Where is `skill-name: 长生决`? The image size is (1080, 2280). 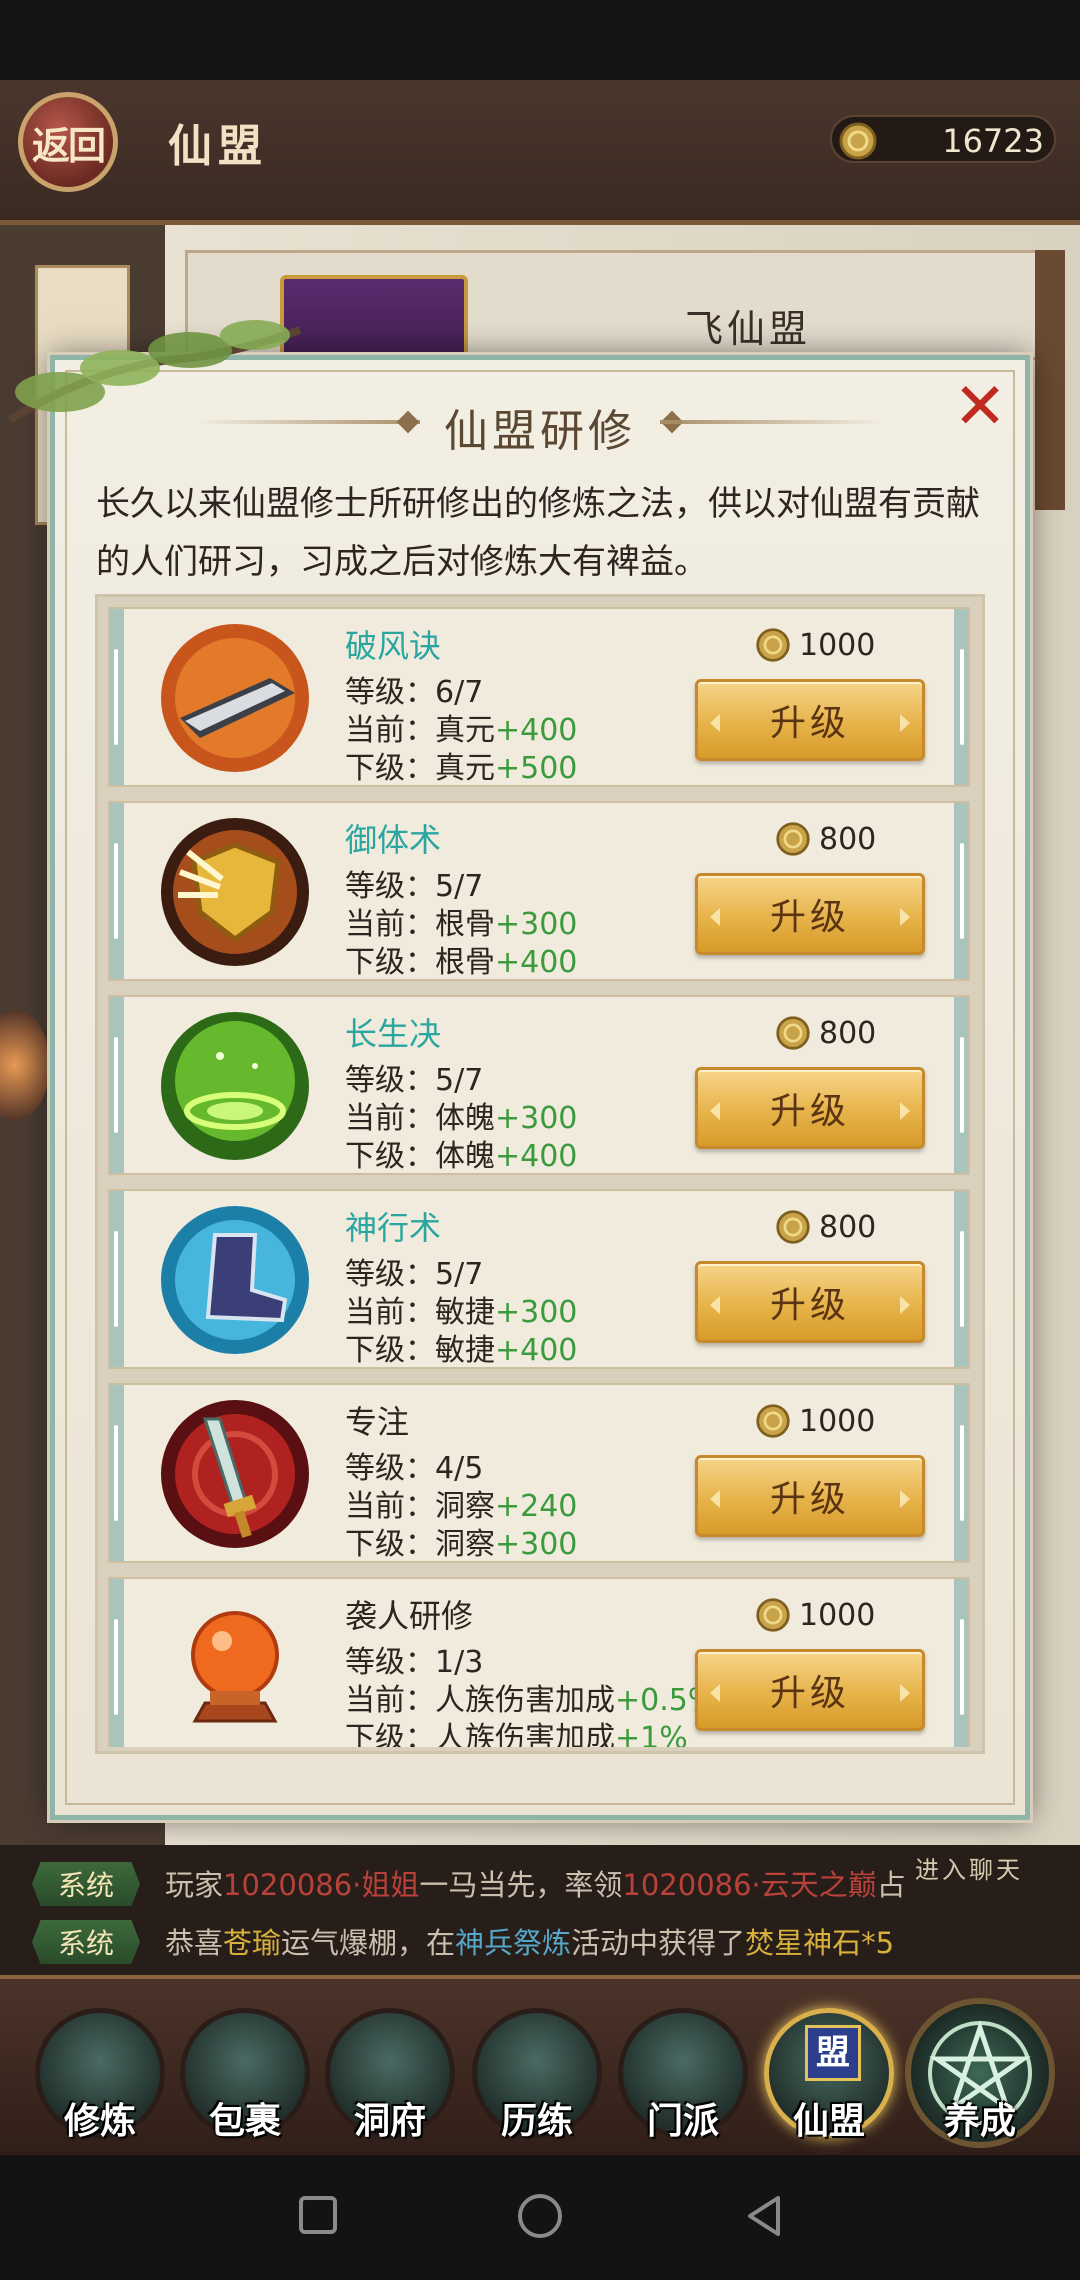
skill-name: 长生决 is located at coordinates (393, 1034).